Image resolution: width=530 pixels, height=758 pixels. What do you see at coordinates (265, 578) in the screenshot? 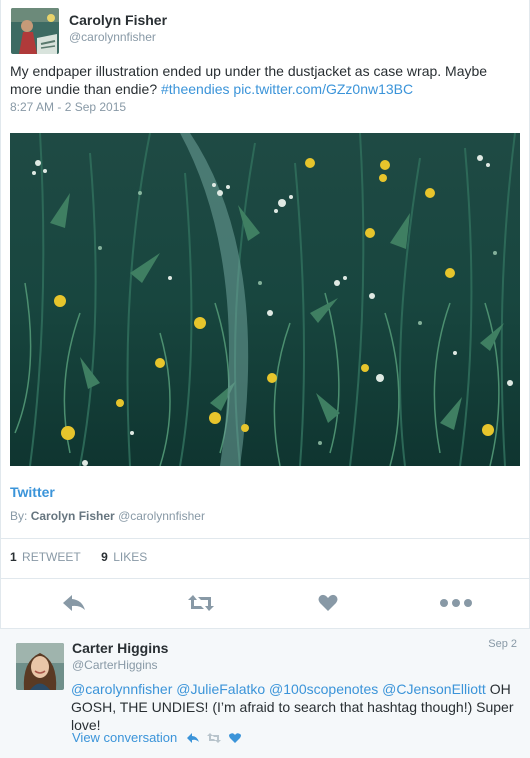
I see `actions-divider` at bounding box center [265, 578].